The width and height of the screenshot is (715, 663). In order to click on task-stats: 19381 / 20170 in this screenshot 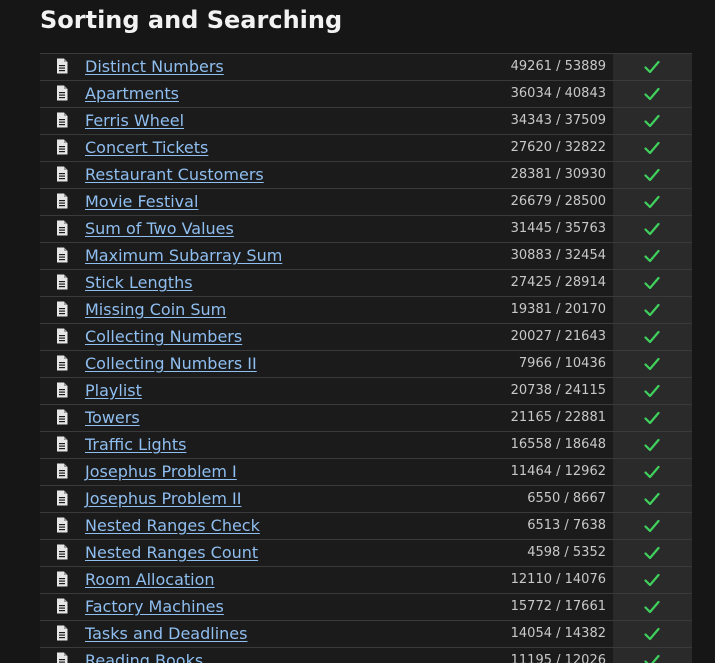, I will do `click(558, 309)`.